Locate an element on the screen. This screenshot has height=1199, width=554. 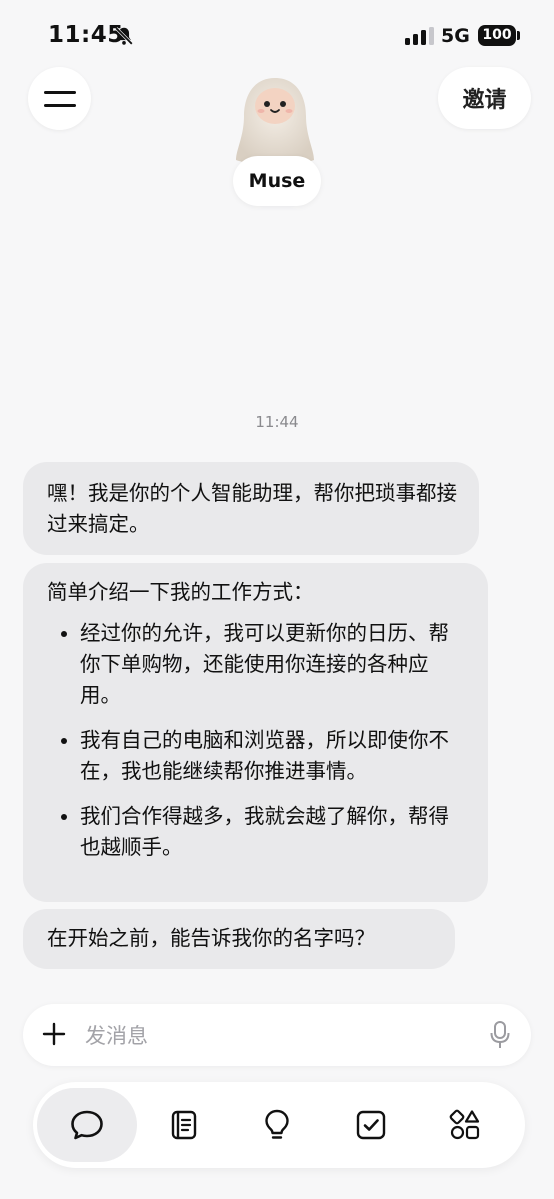
nav-notes is located at coordinates (183, 1125).